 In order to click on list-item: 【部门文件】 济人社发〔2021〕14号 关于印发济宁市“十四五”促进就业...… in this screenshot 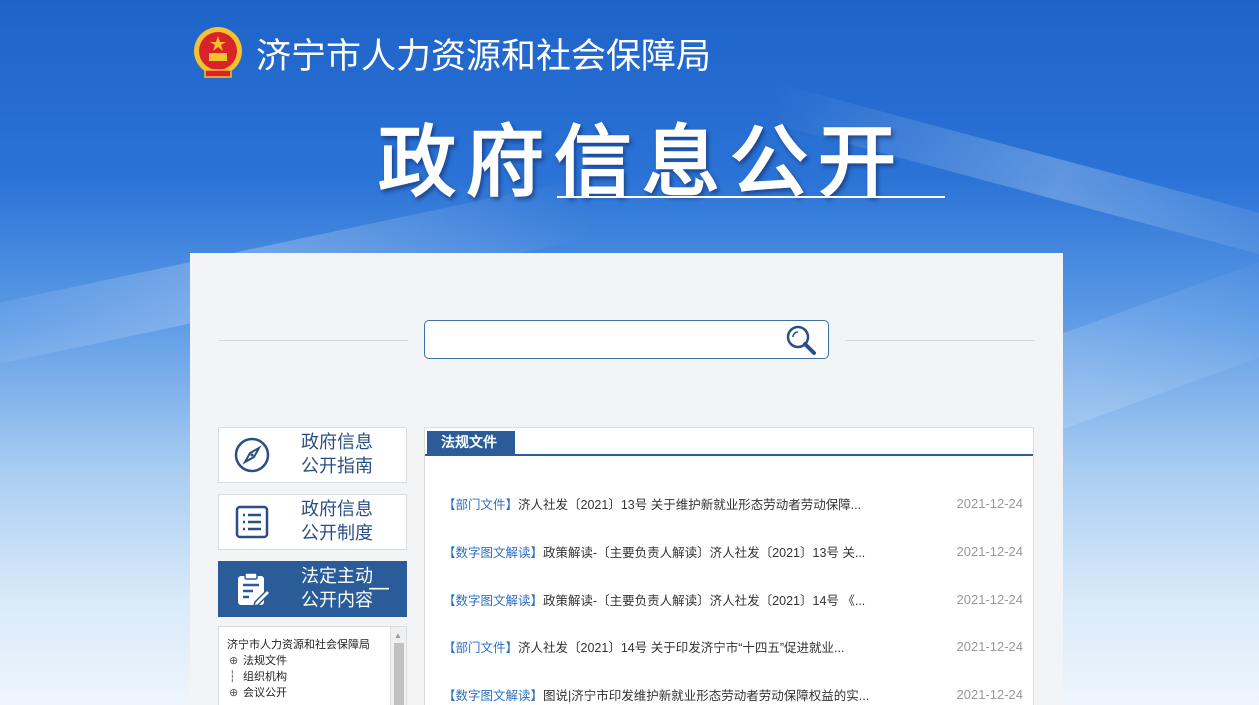, I will do `click(733, 646)`.